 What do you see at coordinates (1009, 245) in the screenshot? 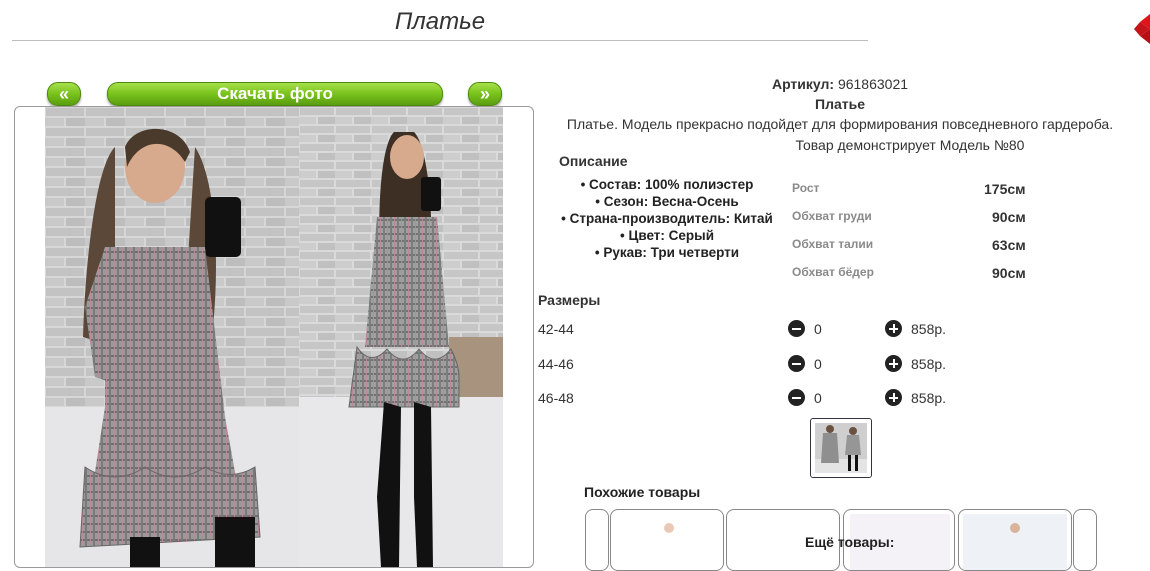
I see `param-value-waist: 63см` at bounding box center [1009, 245].